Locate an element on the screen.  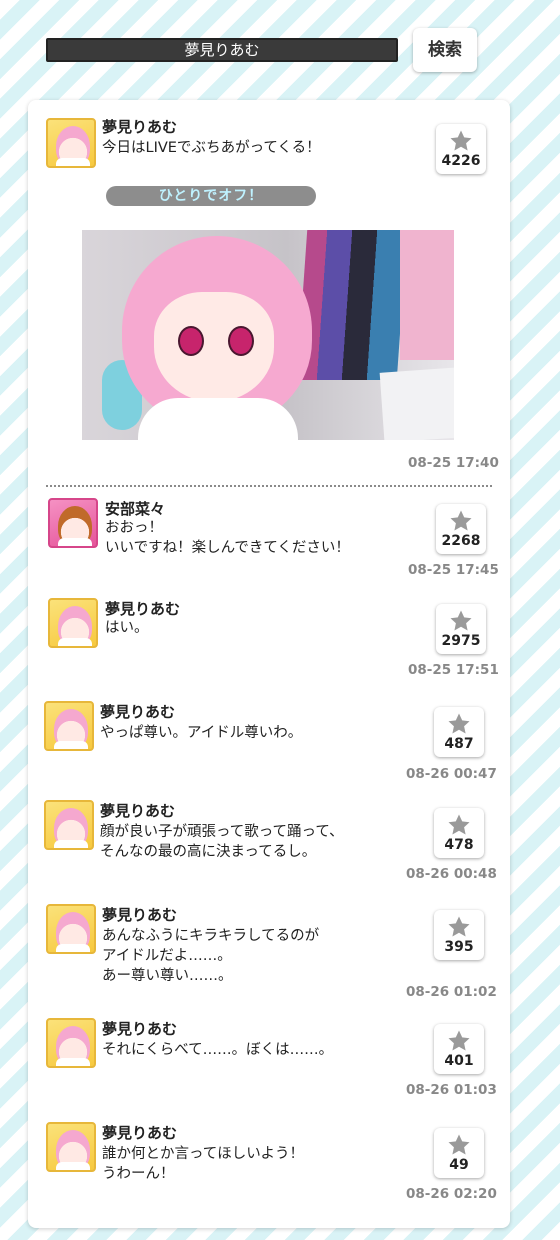
comment-timestamp: 08-26 02:20 is located at coordinates (451, 1194).